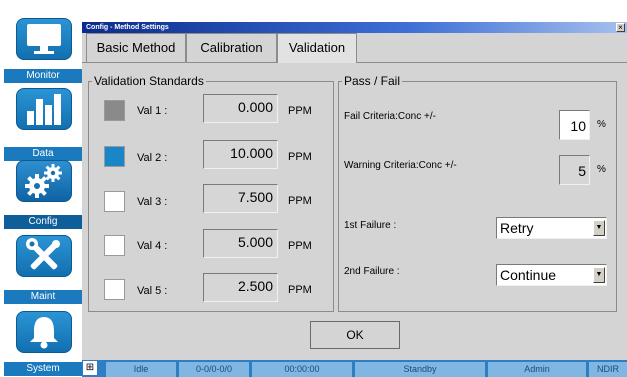 Image resolution: width=627 pixels, height=377 pixels. Describe the element at coordinates (43, 222) in the screenshot. I see `nav-label-config: Config` at that location.